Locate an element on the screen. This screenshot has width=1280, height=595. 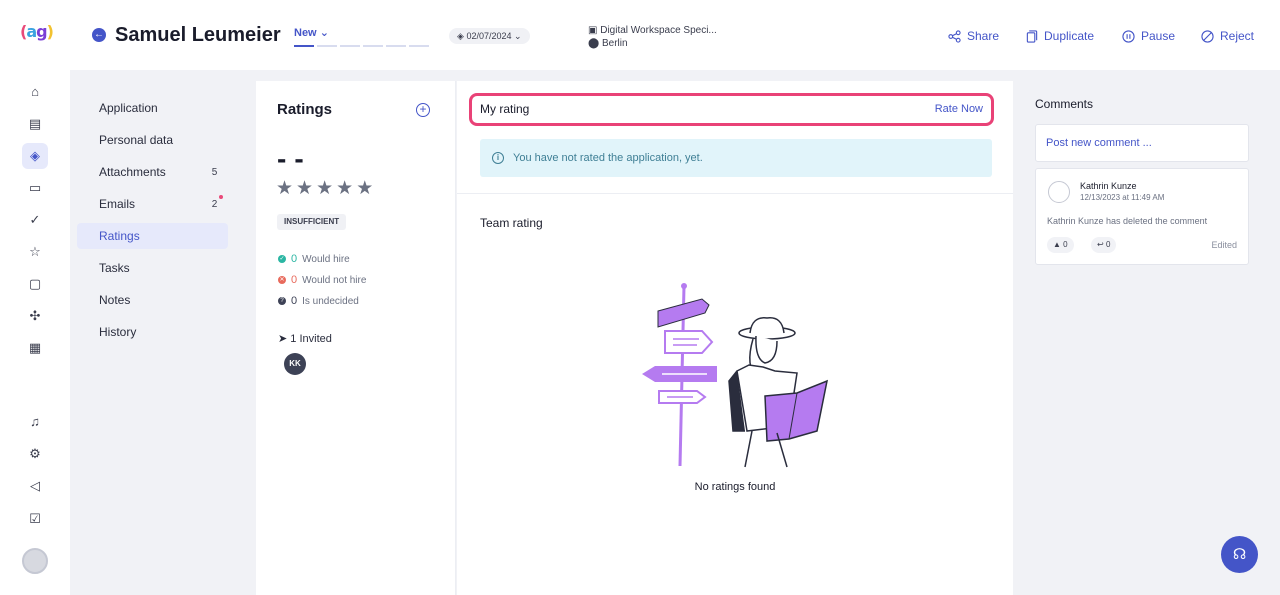
menu-item-label: History is located at coordinates (118, 332).